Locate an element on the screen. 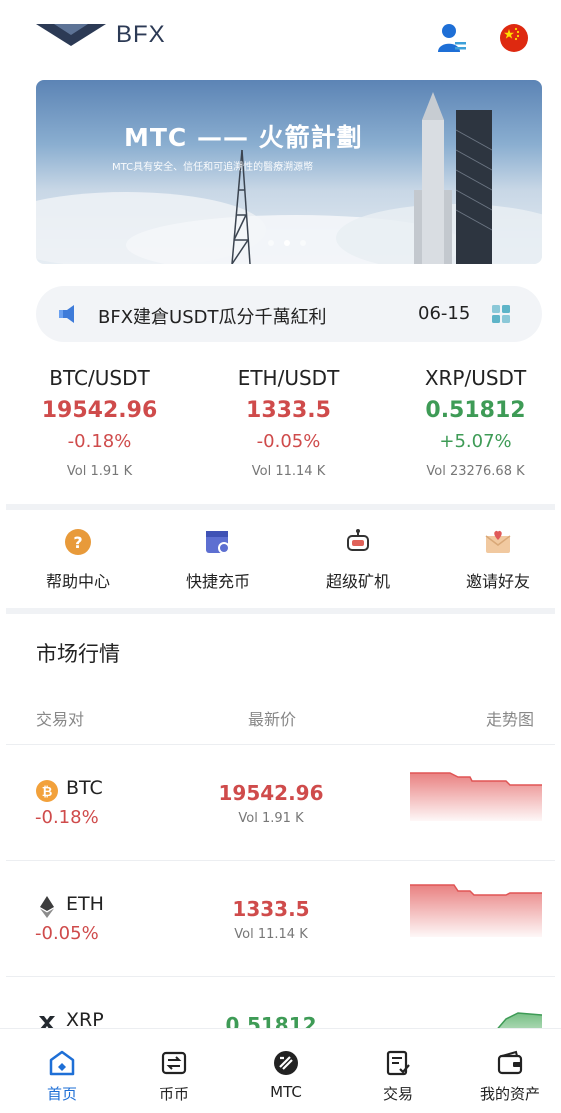  ticker-price: 19542.96 is located at coordinates (99, 410).